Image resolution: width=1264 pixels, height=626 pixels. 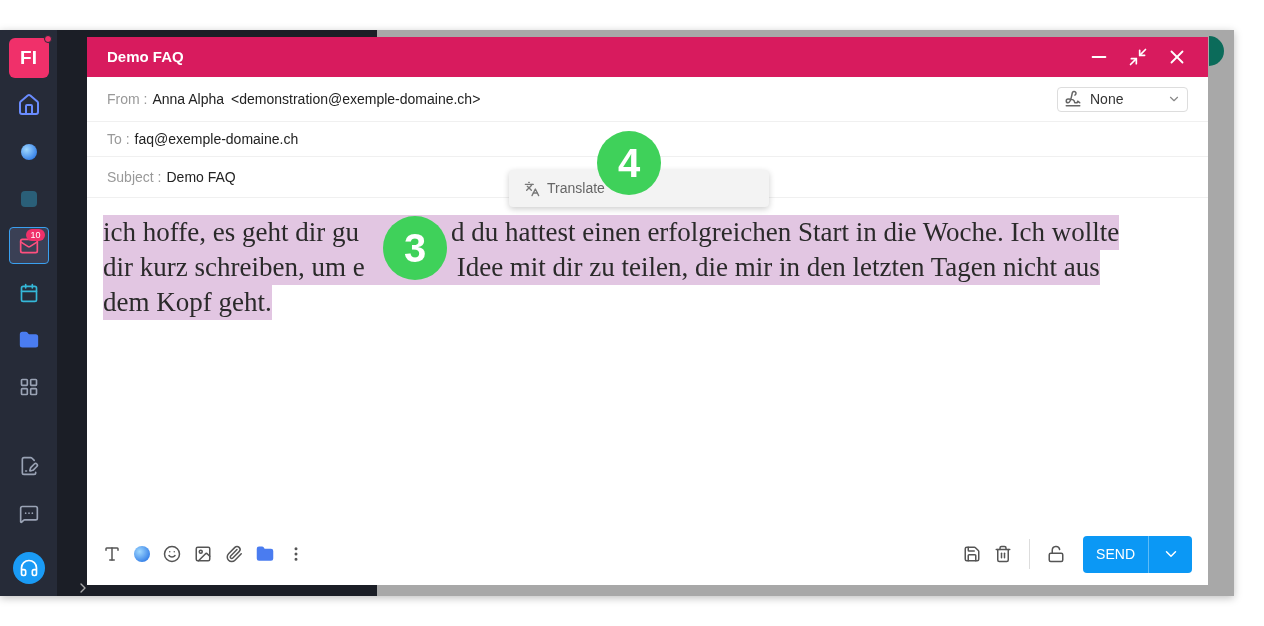 What do you see at coordinates (234, 554) in the screenshot?
I see `paperclip-icon` at bounding box center [234, 554].